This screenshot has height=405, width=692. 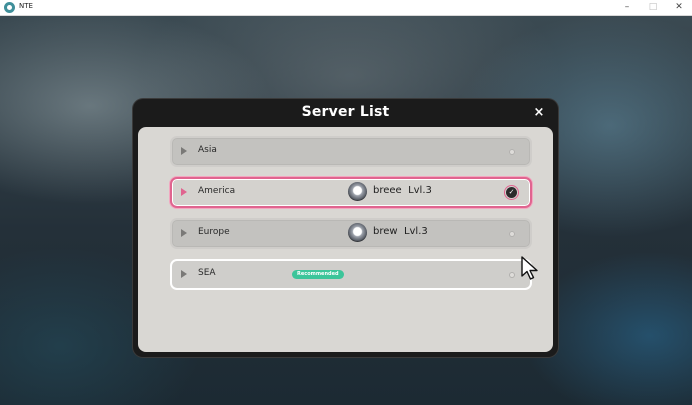 What do you see at coordinates (351, 151) in the screenshot?
I see `server-row-asia: Asia` at bounding box center [351, 151].